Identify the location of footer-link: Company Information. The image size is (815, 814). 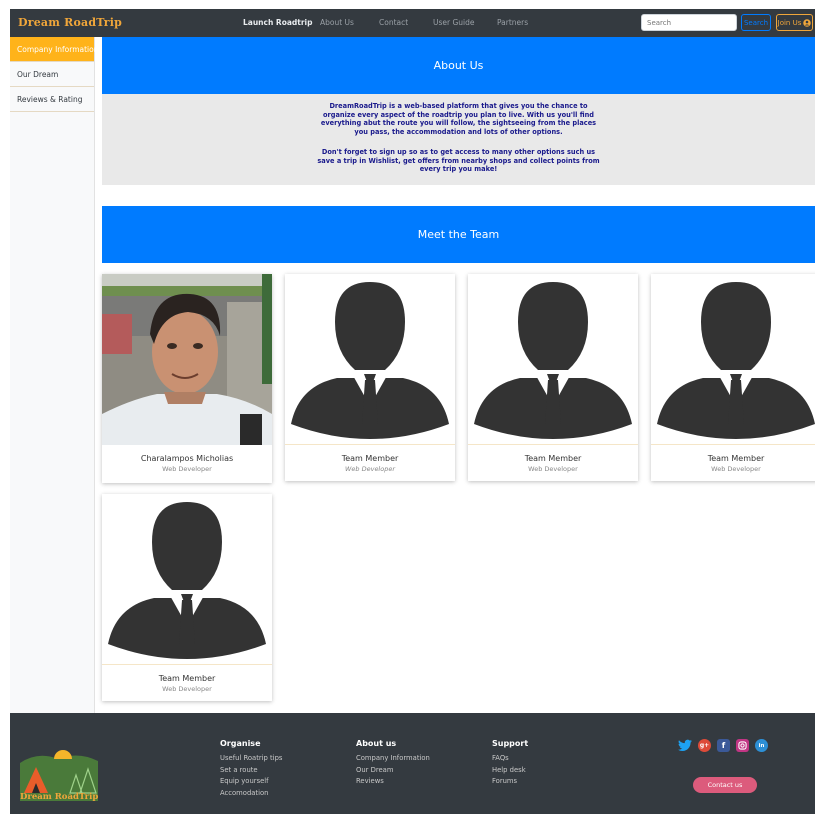
(393, 759).